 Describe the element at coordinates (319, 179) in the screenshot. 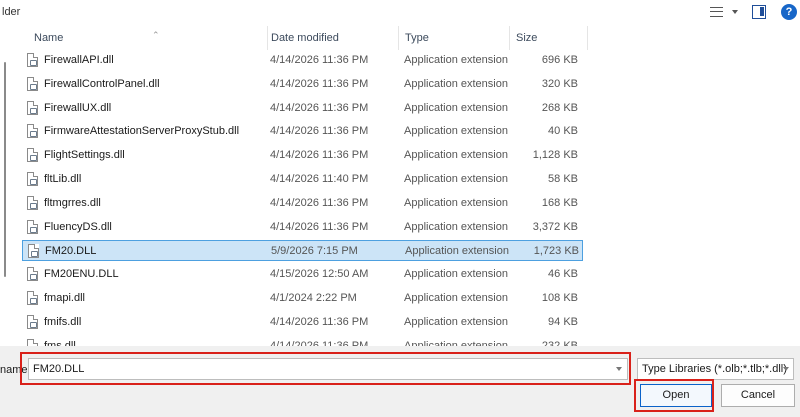

I see `file-date: 4/14/2026 11:40 PM` at that location.